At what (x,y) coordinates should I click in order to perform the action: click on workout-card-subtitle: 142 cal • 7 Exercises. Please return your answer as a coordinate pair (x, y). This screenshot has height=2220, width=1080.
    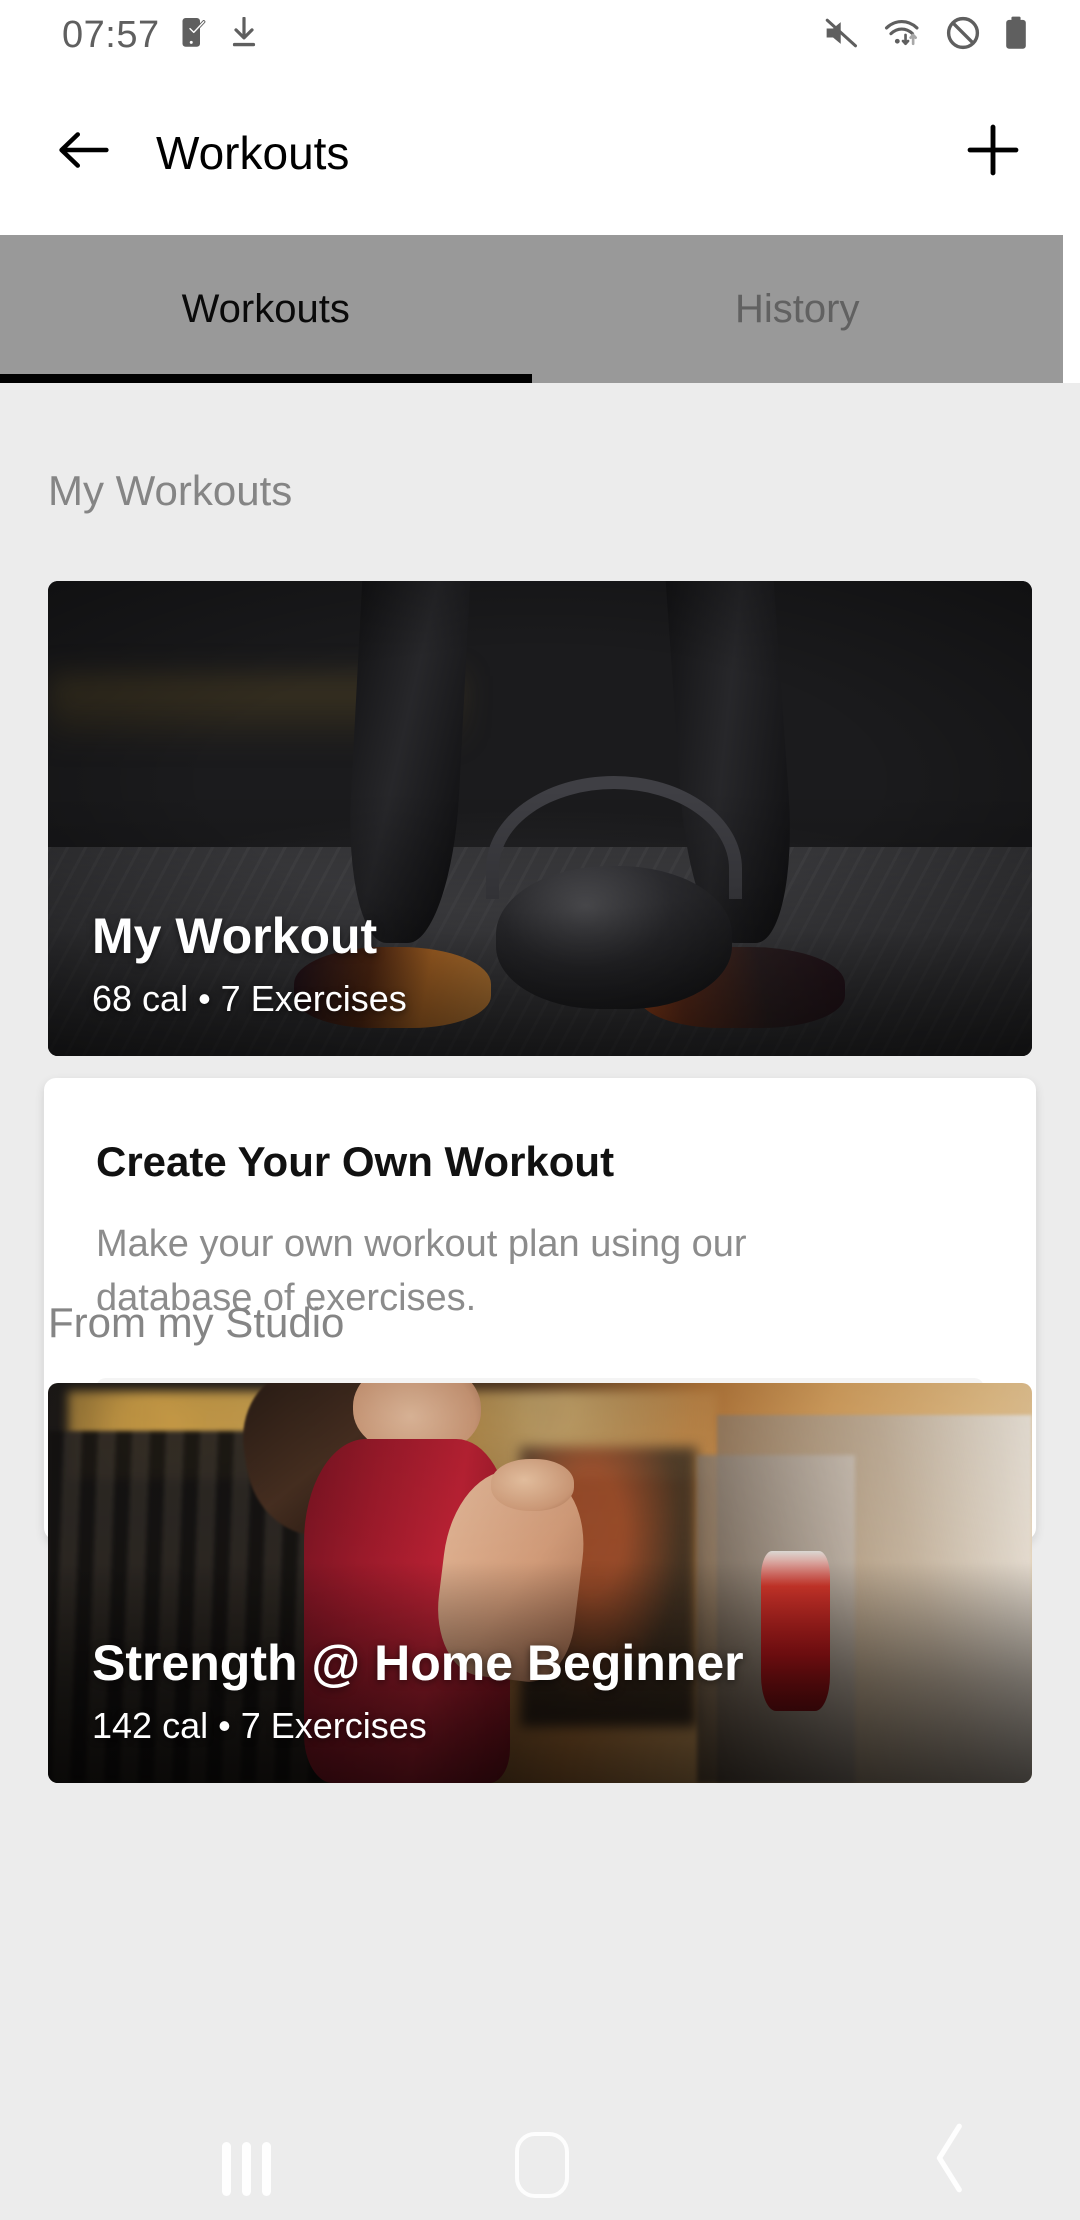
    Looking at the image, I should click on (259, 1725).